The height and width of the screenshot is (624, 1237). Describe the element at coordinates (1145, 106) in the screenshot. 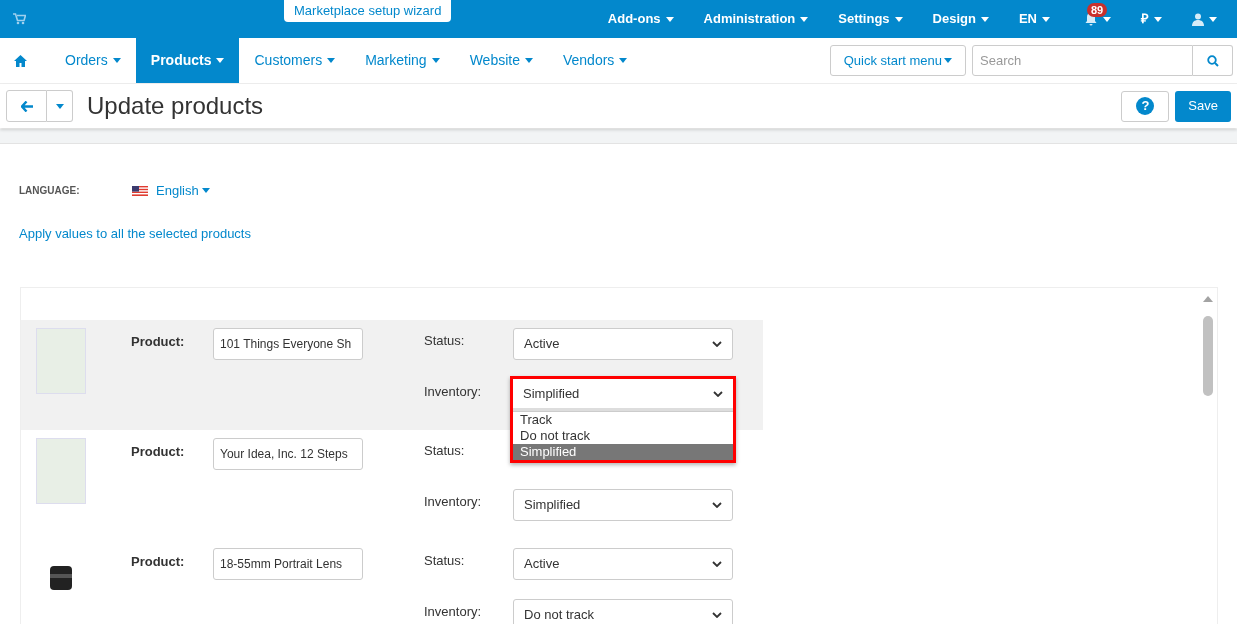

I see `help-button: ?` at that location.